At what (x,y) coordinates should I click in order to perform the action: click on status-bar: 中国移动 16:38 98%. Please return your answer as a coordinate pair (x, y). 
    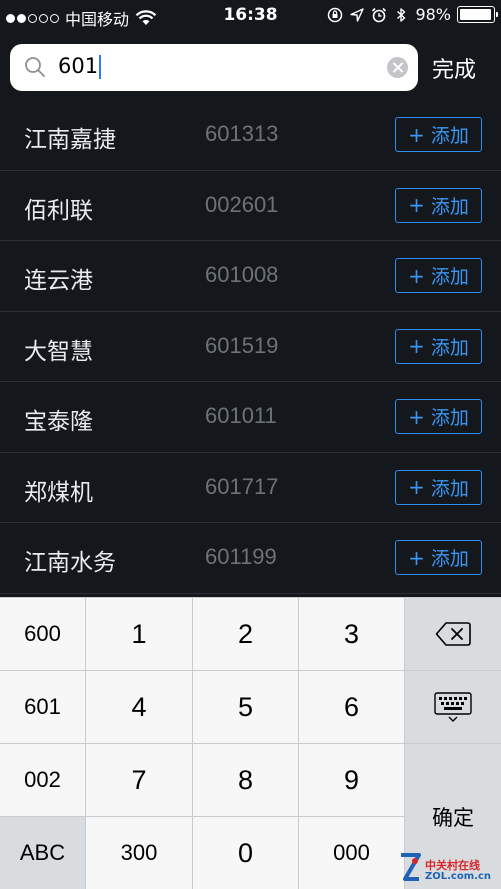
    Looking at the image, I should click on (250, 16).